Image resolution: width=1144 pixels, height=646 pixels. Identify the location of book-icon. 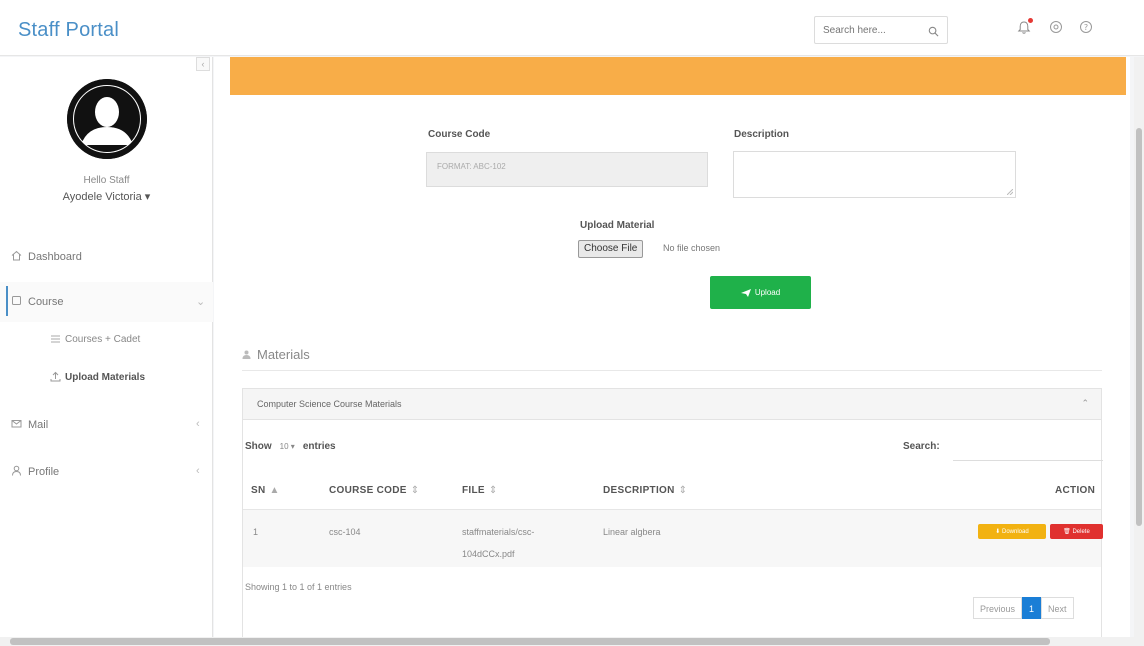
(16, 302).